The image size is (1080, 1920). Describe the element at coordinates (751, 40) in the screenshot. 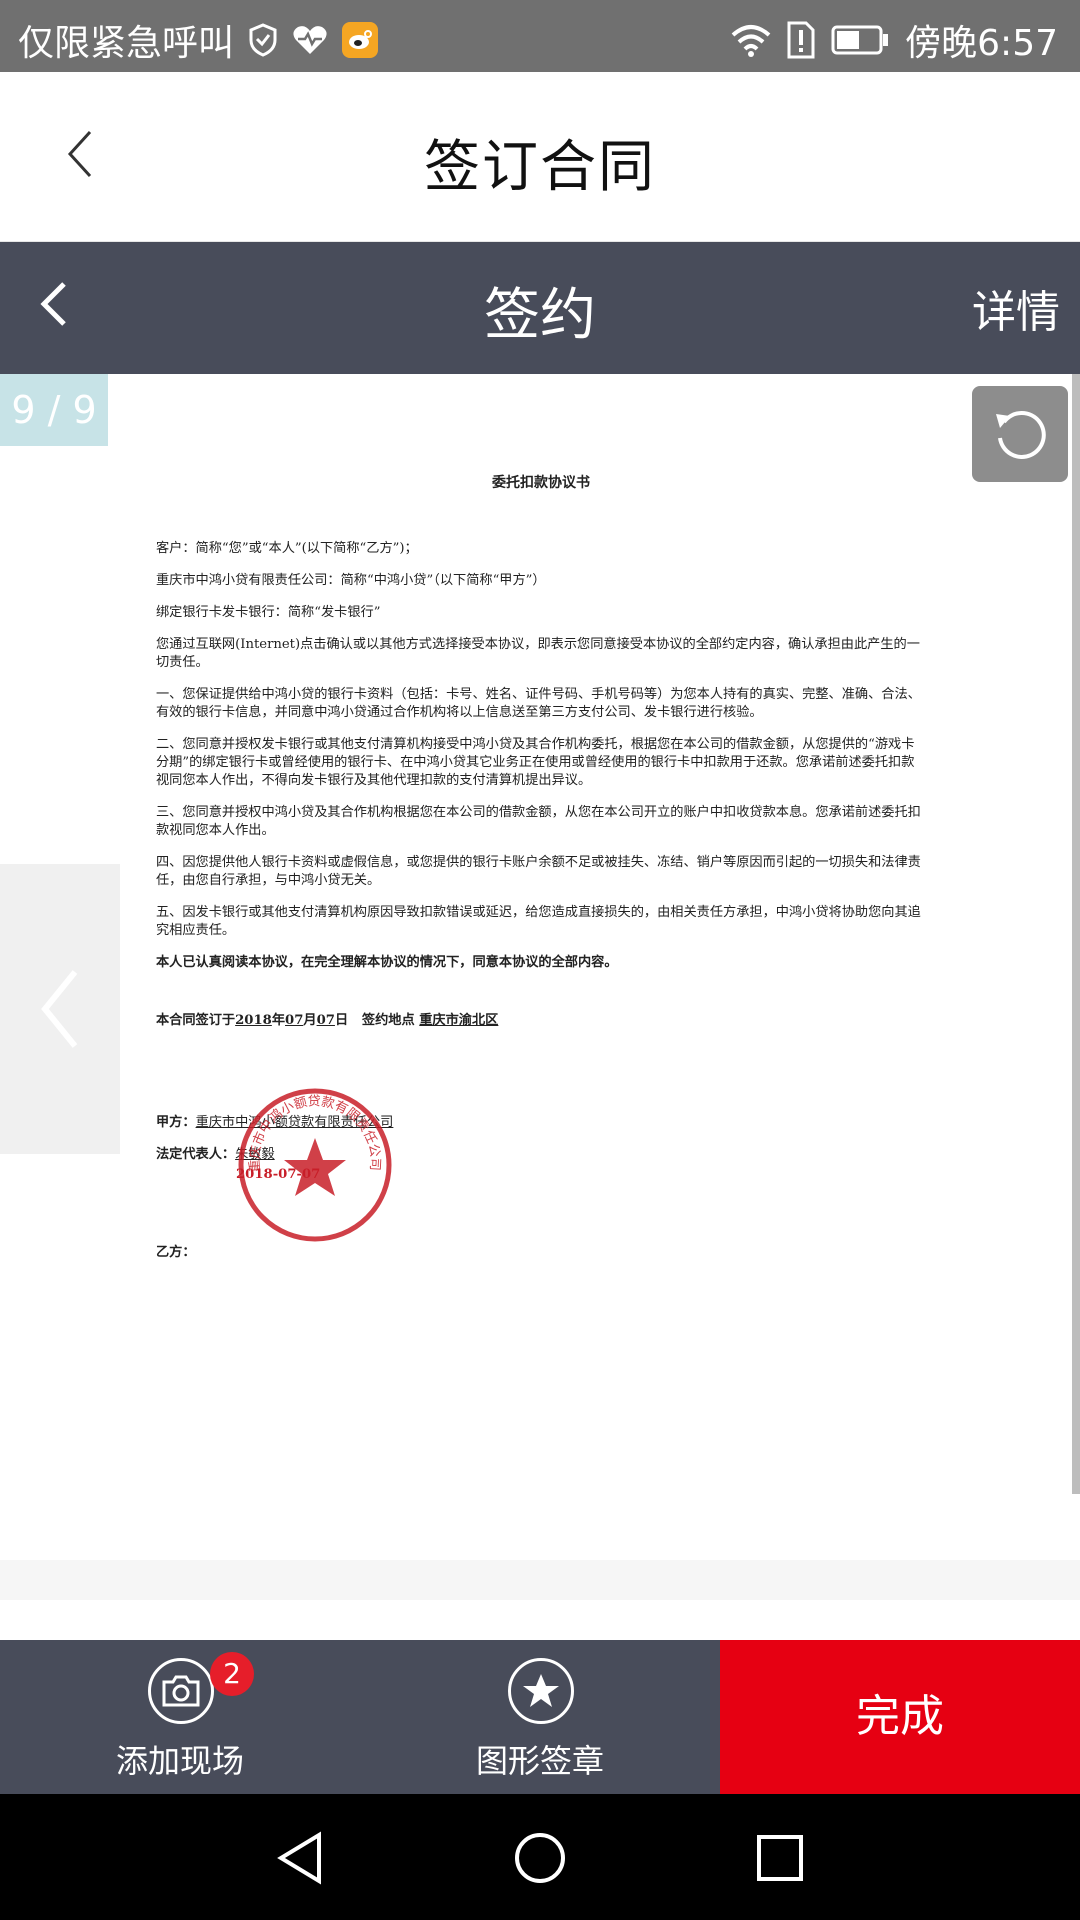

I see `wifi-icon` at that location.